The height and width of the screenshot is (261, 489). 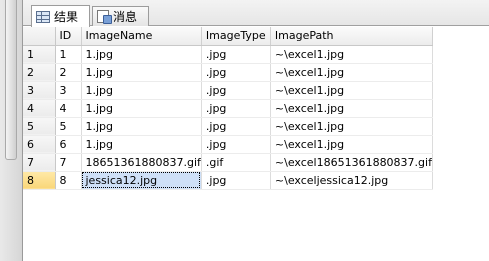 I want to click on cell-id: 7, so click(x=68, y=162).